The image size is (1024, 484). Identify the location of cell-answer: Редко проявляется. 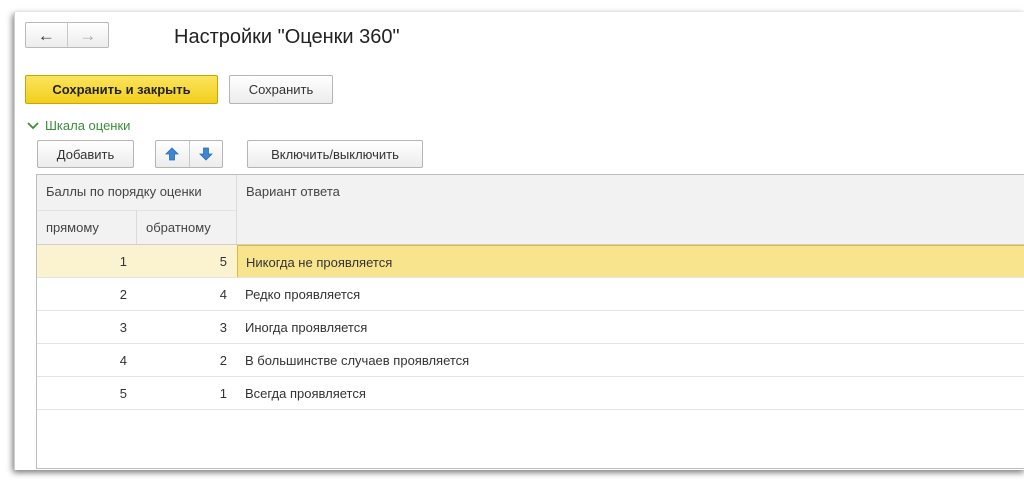
(303, 294).